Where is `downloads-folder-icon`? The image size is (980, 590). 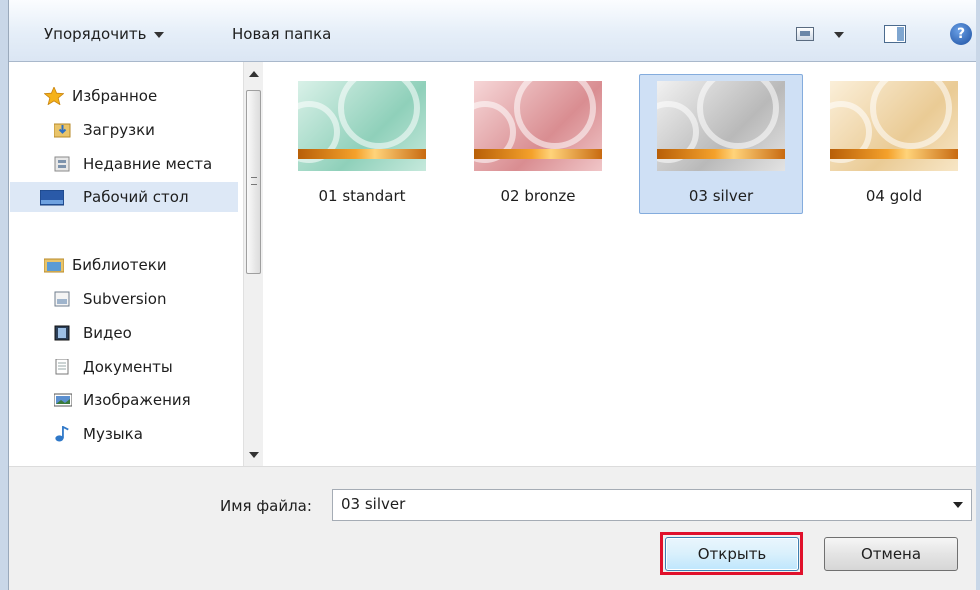 downloads-folder-icon is located at coordinates (62, 130).